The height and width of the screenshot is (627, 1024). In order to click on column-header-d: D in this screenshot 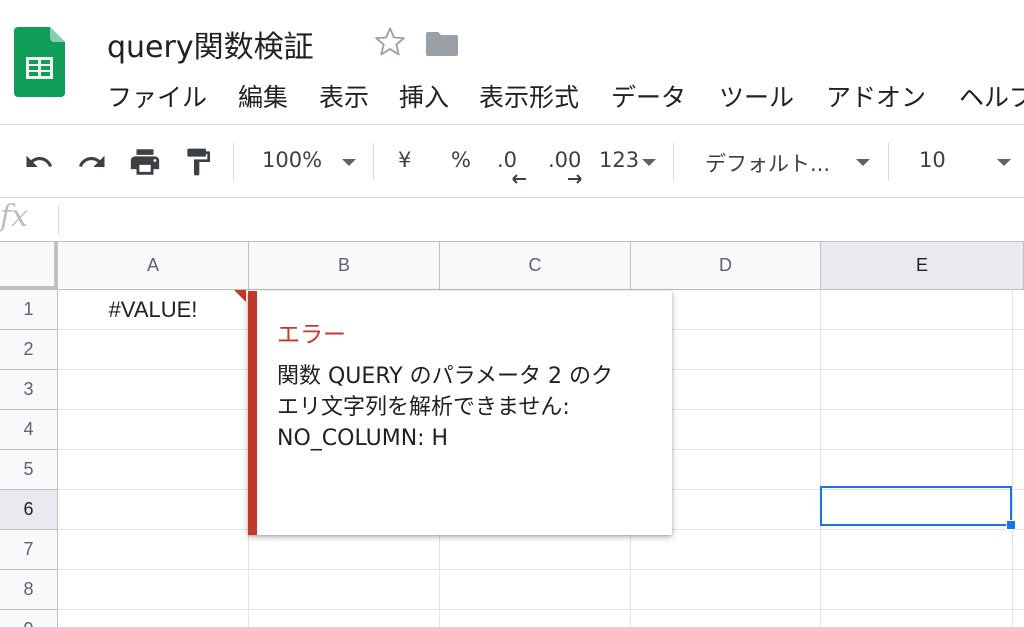, I will do `click(726, 266)`.